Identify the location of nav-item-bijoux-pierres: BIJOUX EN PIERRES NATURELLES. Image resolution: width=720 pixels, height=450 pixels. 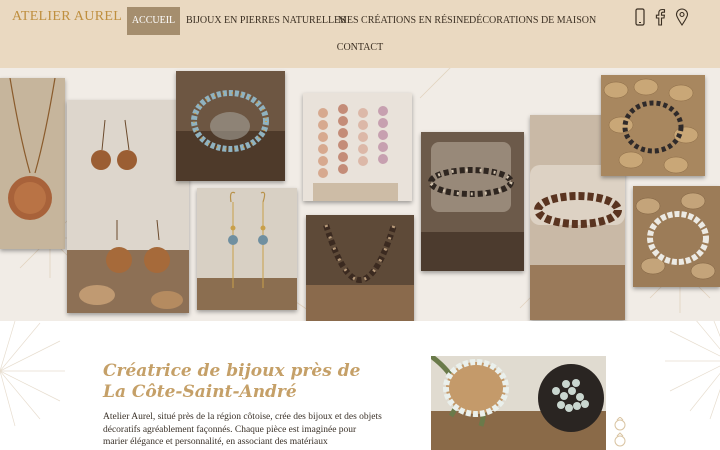
(266, 21).